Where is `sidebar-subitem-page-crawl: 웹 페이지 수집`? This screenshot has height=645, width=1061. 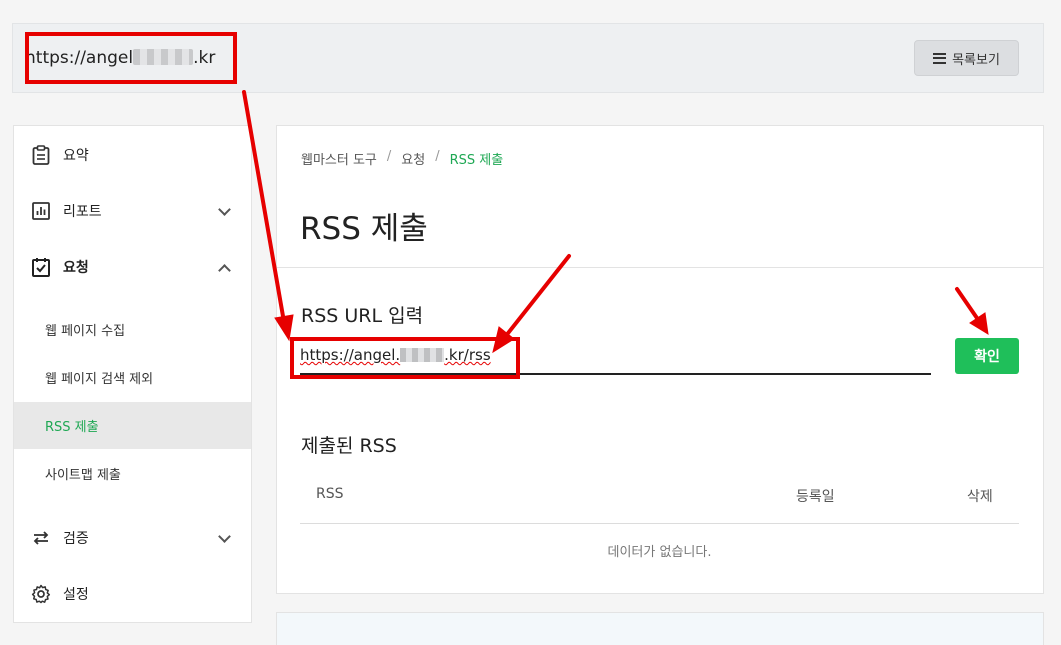
sidebar-subitem-page-crawl: 웹 페이지 수집 is located at coordinates (132, 329).